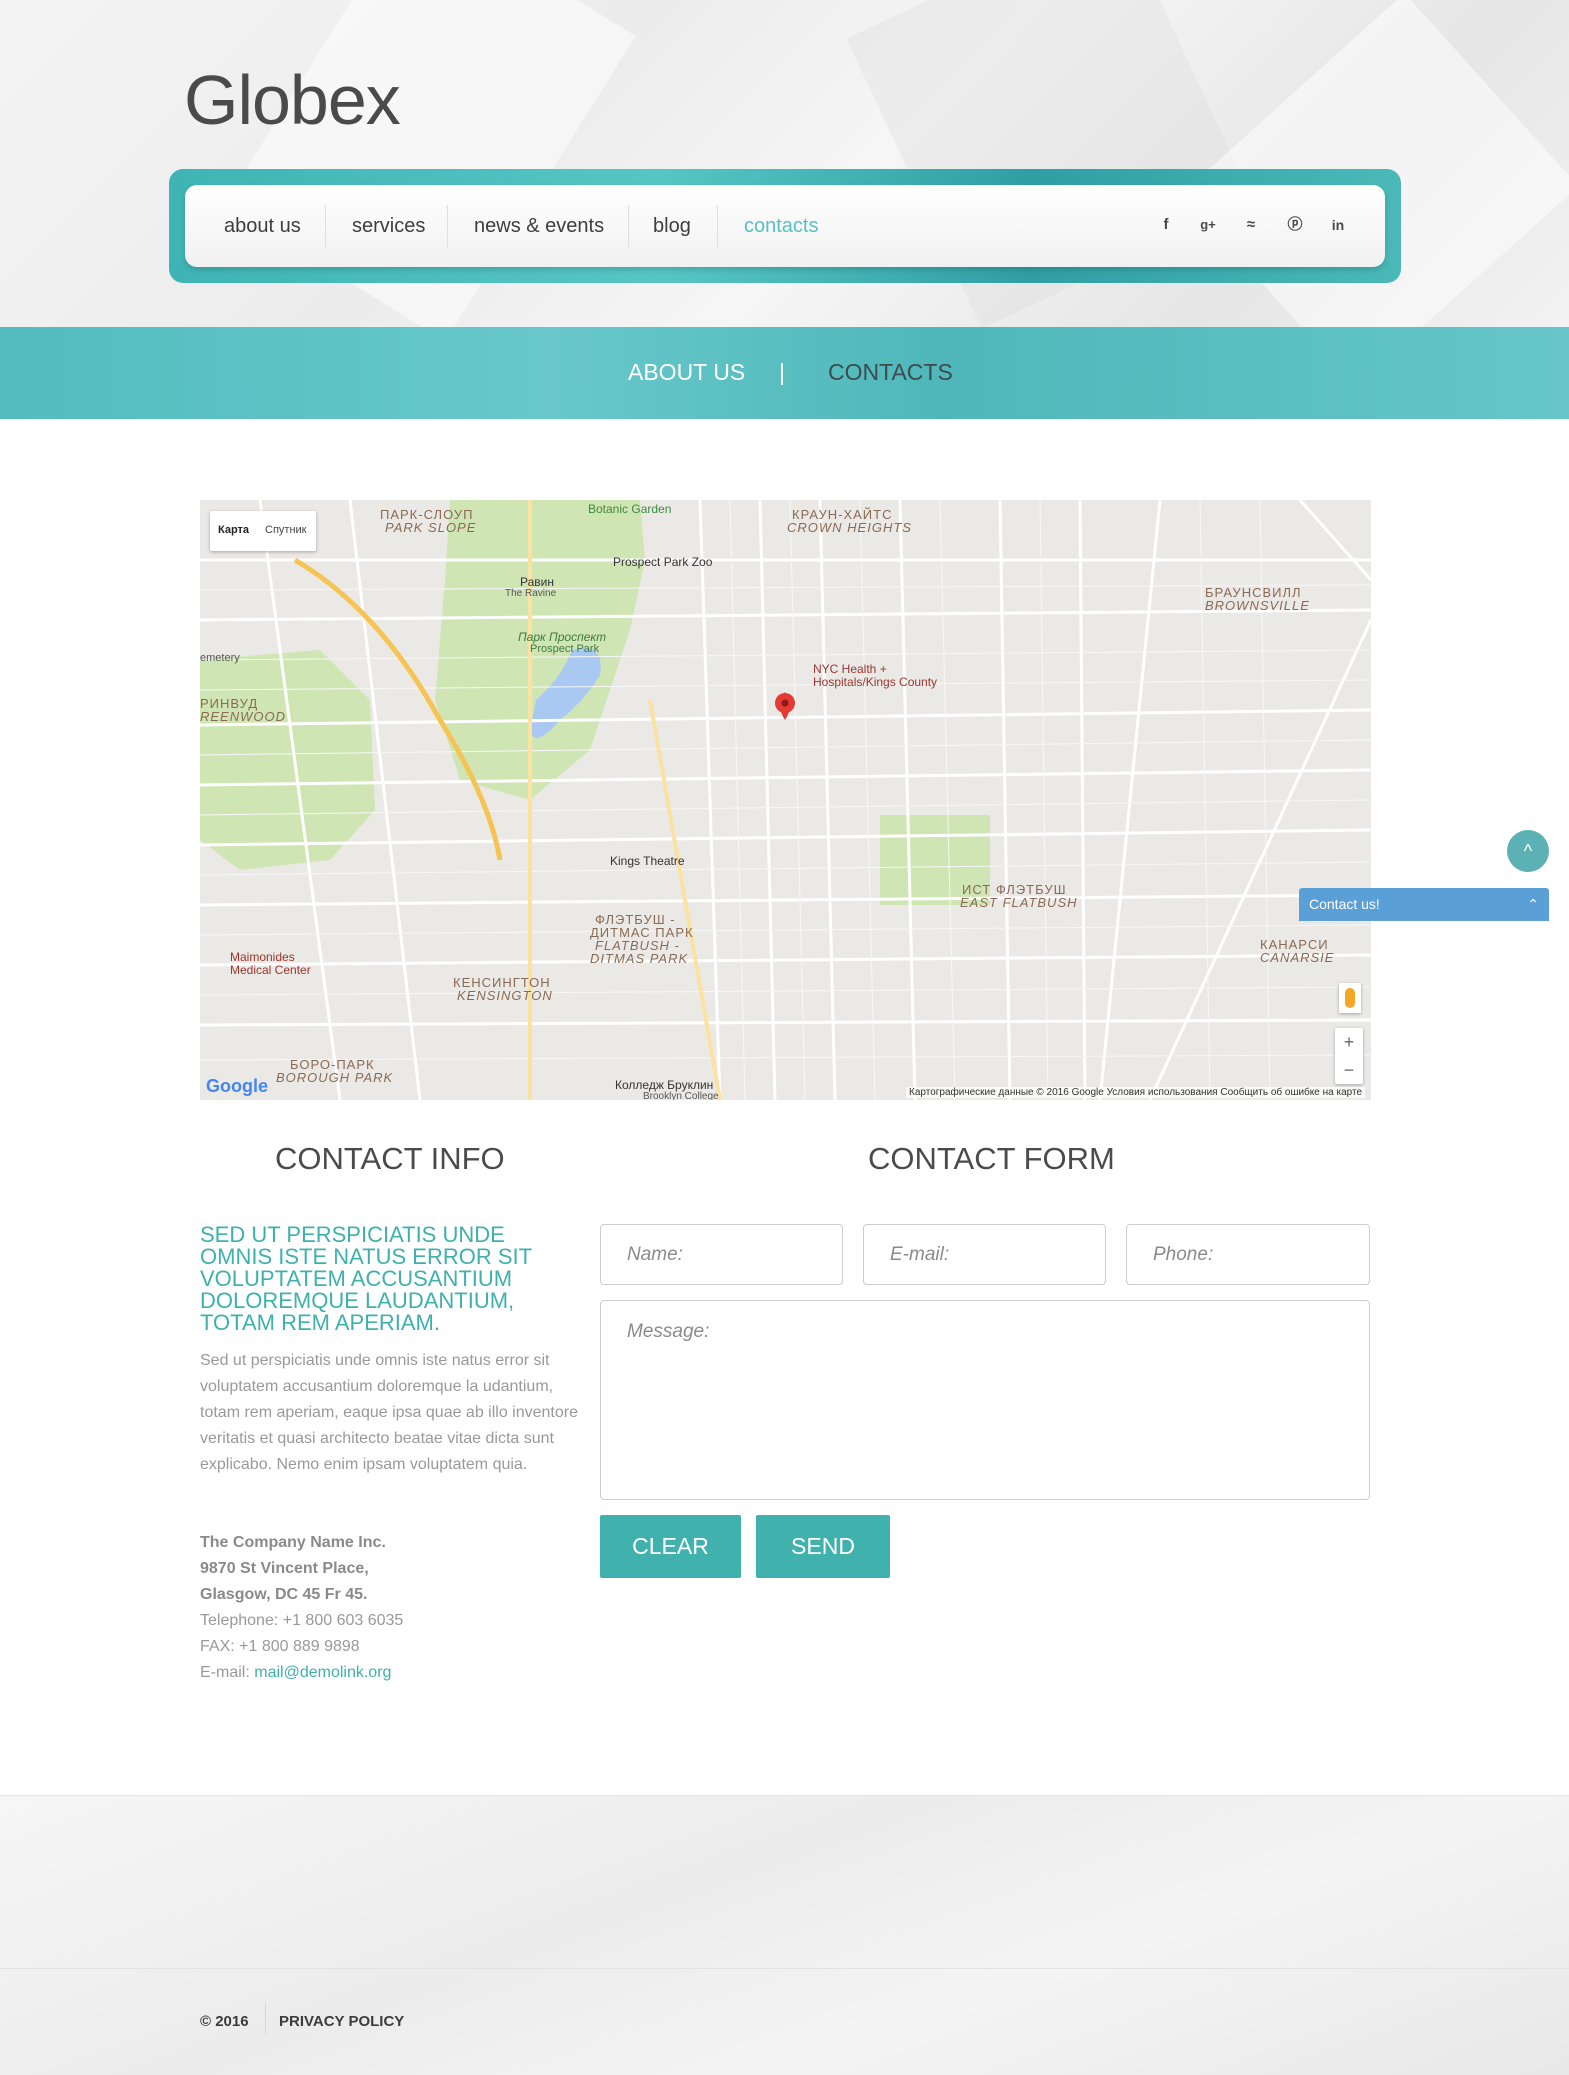  Describe the element at coordinates (531, 593) in the screenshot. I see `map-label: The Ravine` at that location.